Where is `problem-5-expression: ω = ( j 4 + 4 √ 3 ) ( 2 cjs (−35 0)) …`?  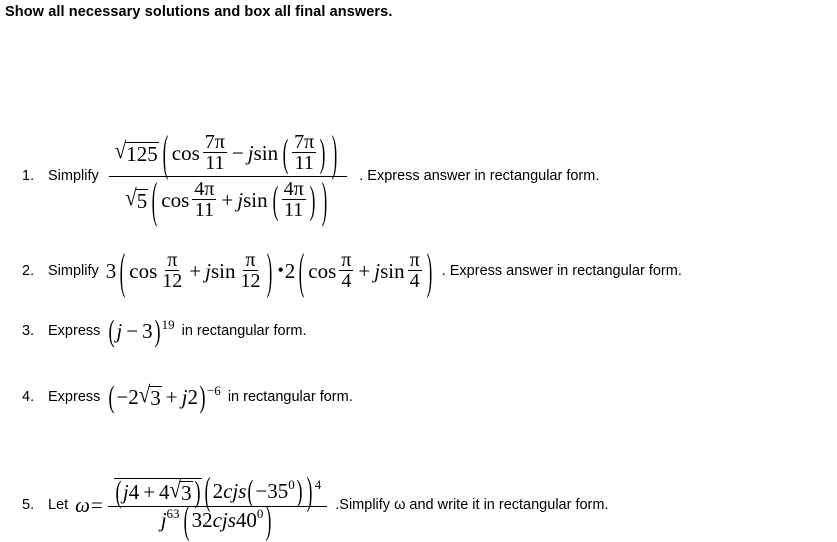 problem-5-expression: ω = ( j 4 + 4 √ 3 ) ( 2 cjs (−35 0)) … is located at coordinates (202, 506).